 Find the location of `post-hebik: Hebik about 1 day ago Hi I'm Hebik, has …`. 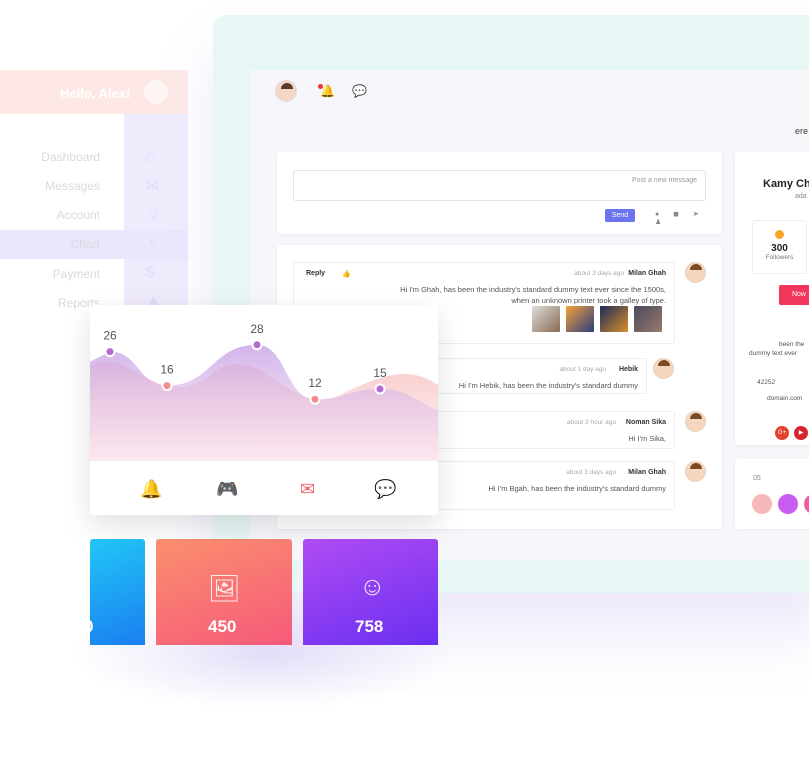

post-hebik: Hebik about 1 day ago Hi I'm Hebik, has … is located at coordinates (542, 376).